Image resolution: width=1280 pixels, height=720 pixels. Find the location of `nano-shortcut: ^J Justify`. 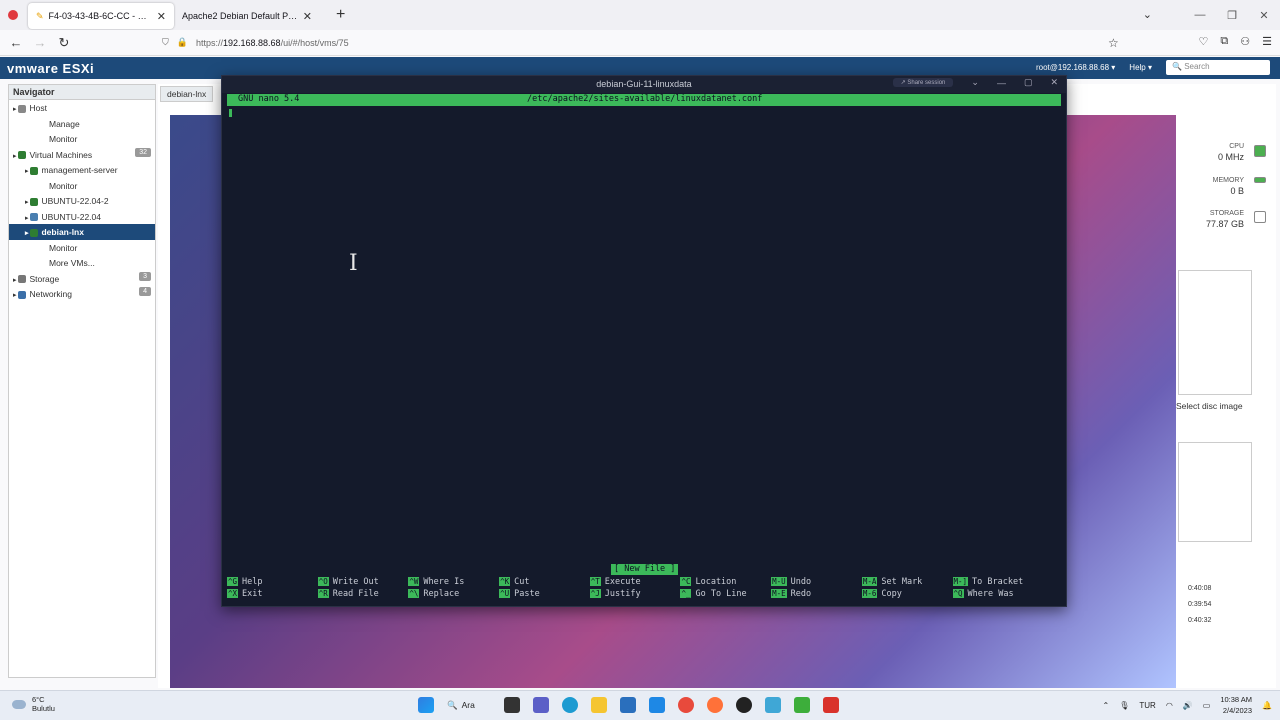

nano-shortcut: ^J Justify is located at coordinates (635, 594).